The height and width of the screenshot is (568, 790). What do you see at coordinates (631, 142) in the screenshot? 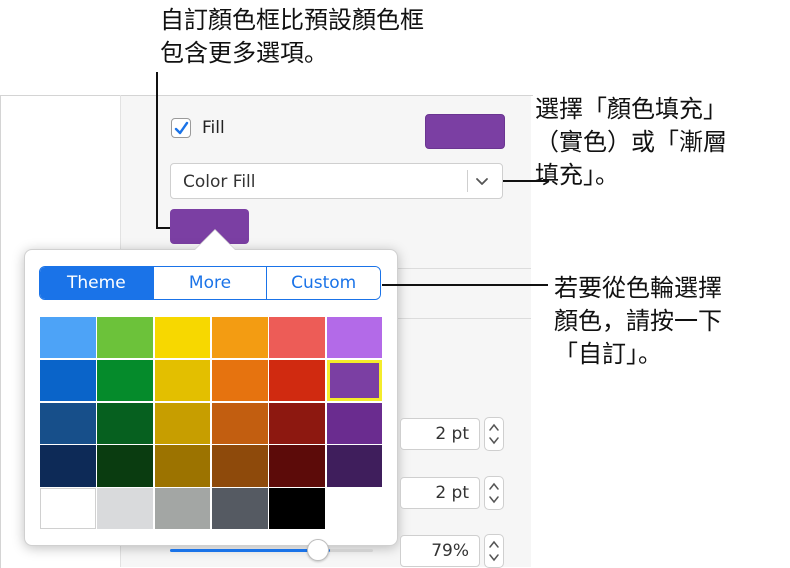
I see `callout-fill-type: 選擇「顏色填充」 （實色）或「漸層 填充」。` at bounding box center [631, 142].